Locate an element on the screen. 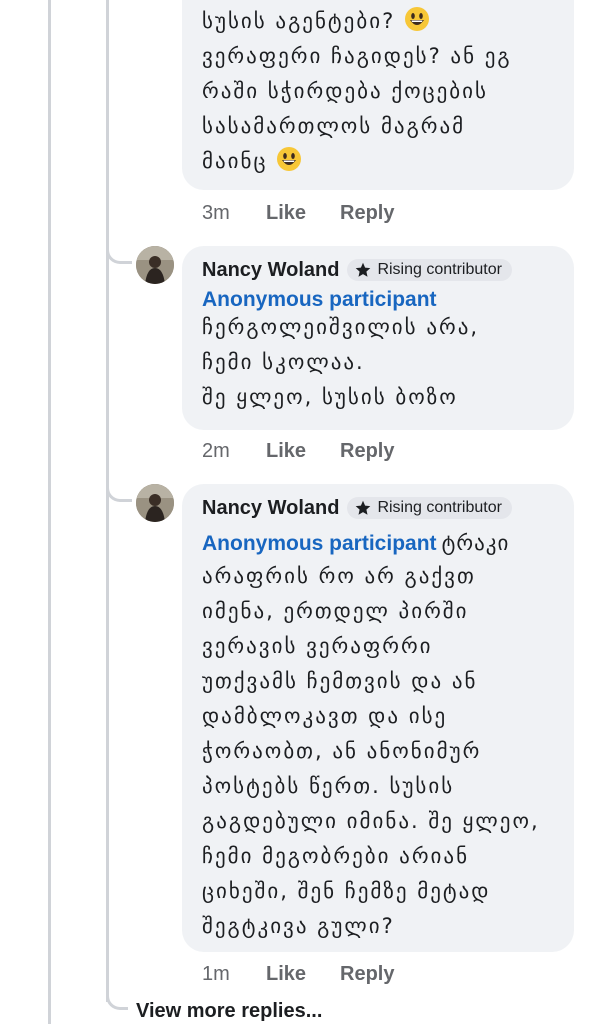  thread-connector is located at coordinates (117, 1000).